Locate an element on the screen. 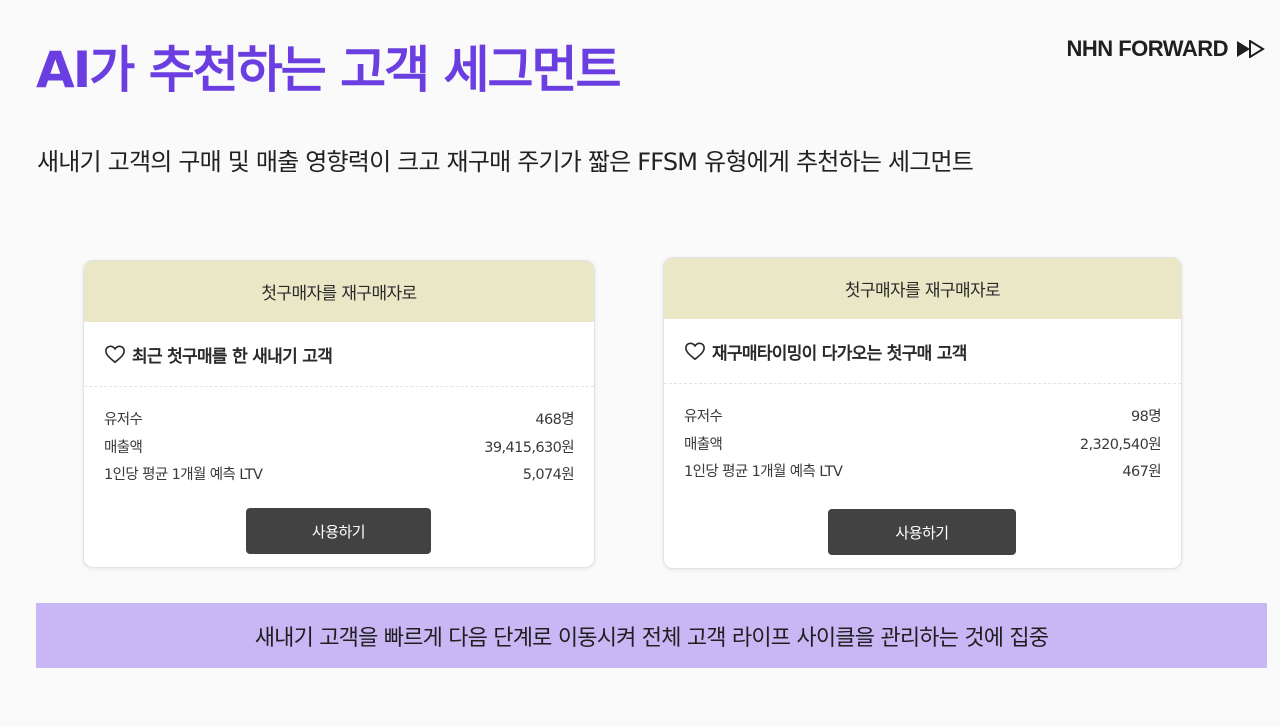  brand-logo: NHN FORWARD is located at coordinates (1166, 49).